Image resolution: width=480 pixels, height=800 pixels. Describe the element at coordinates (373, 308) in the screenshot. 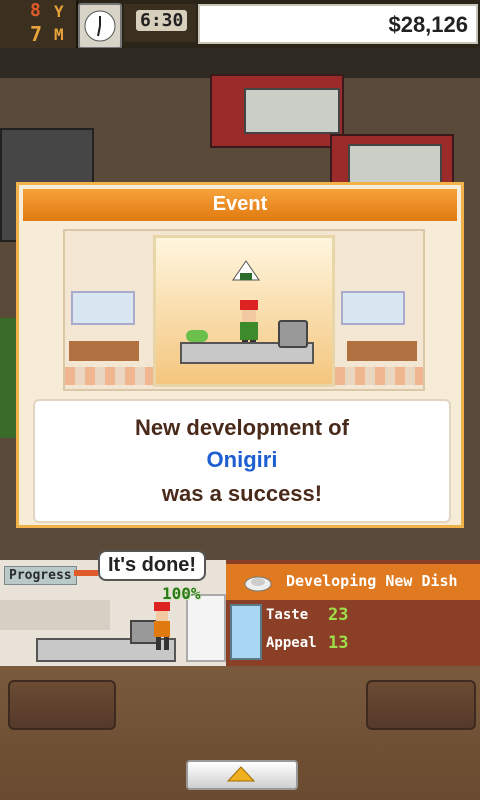

I see `window-right` at that location.